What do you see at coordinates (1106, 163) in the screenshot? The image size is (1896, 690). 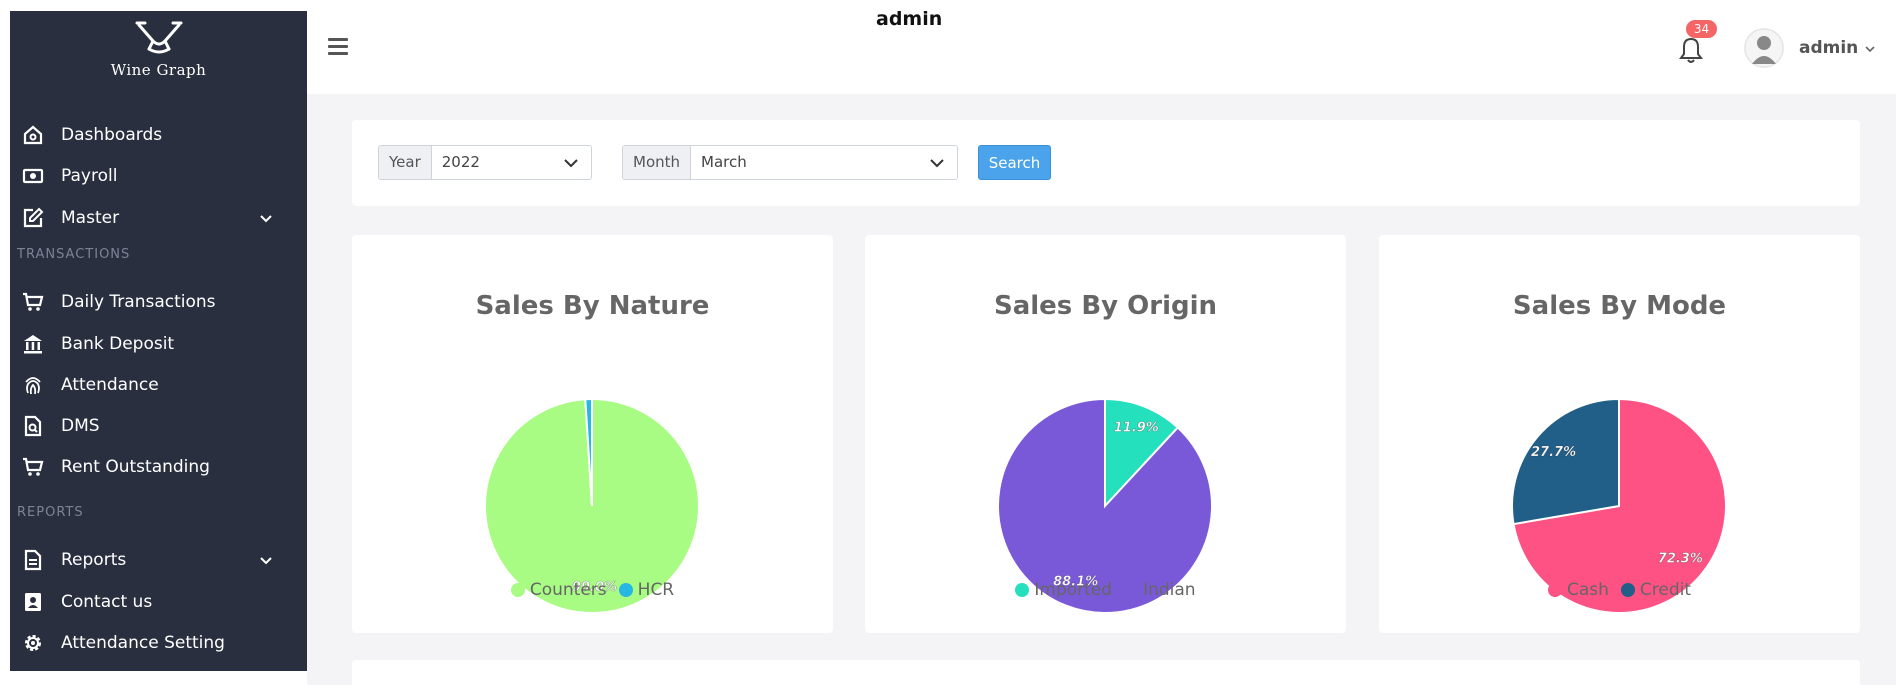 I see `filter-card: Year 2022 Month March Search` at bounding box center [1106, 163].